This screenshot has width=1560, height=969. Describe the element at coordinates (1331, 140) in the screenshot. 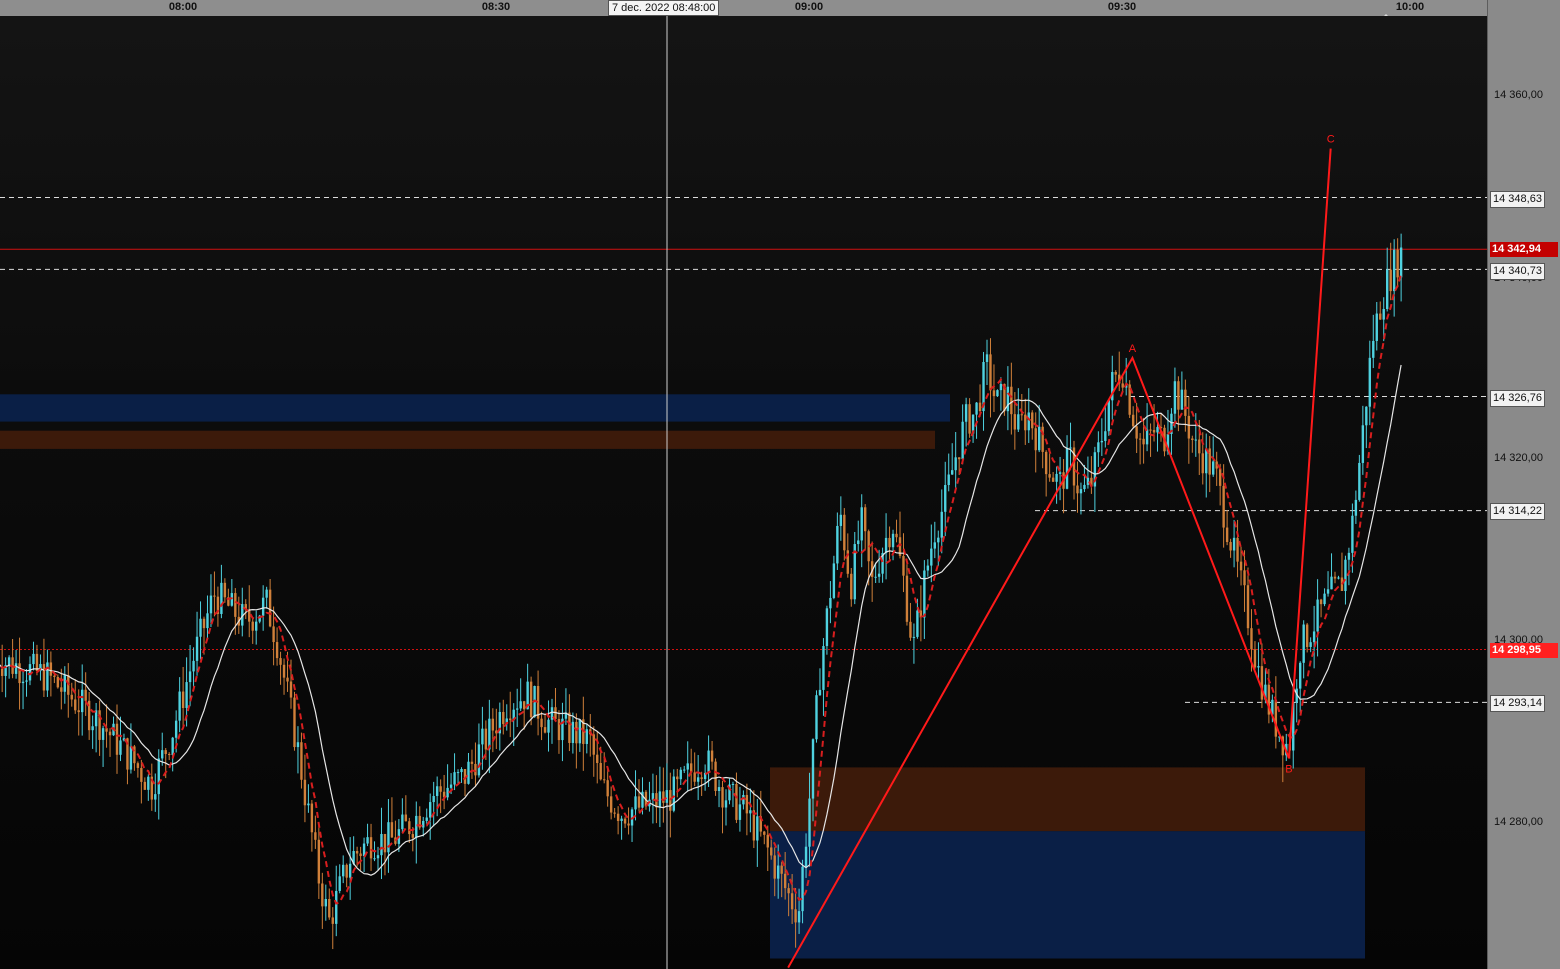

I see `pattern-point-label: C` at that location.